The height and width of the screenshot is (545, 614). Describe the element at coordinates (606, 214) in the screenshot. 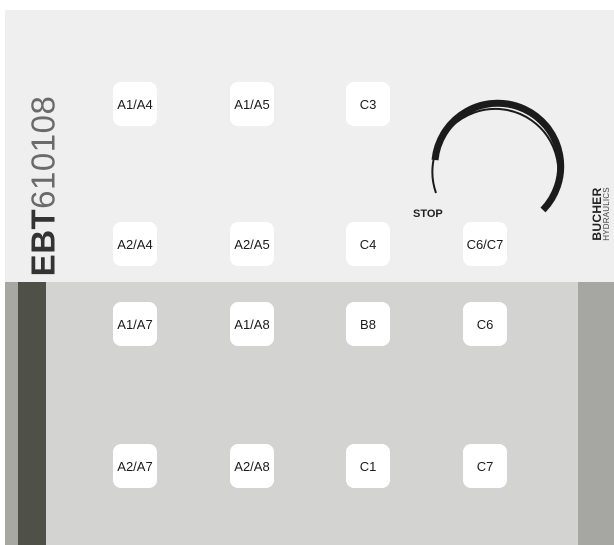

I see `brand-subtitle: HYDRAULICS` at that location.